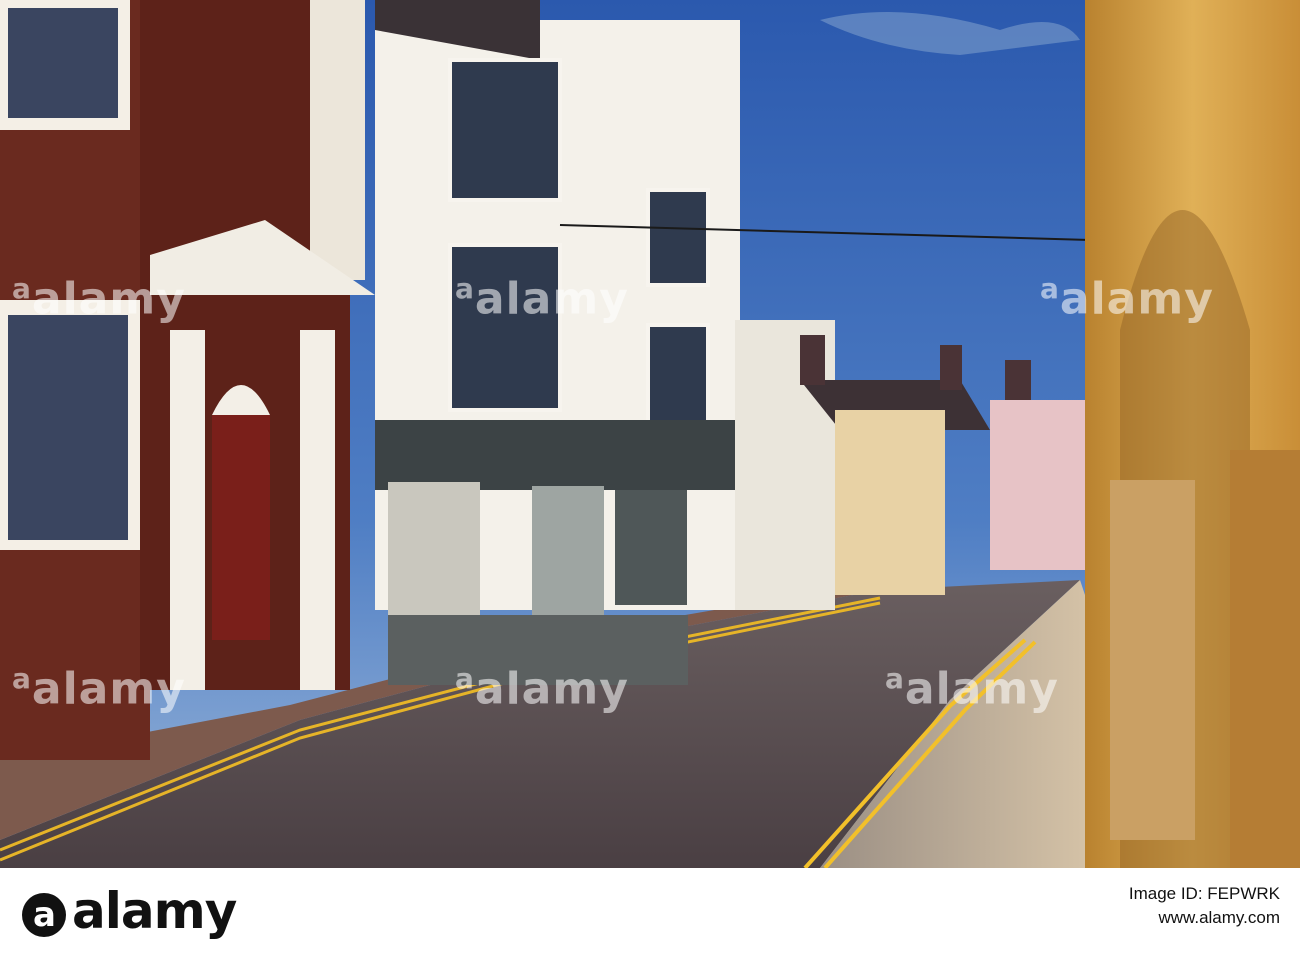 Image resolution: width=1300 pixels, height=956 pixels. I want to click on shop-fascia, so click(555, 455).